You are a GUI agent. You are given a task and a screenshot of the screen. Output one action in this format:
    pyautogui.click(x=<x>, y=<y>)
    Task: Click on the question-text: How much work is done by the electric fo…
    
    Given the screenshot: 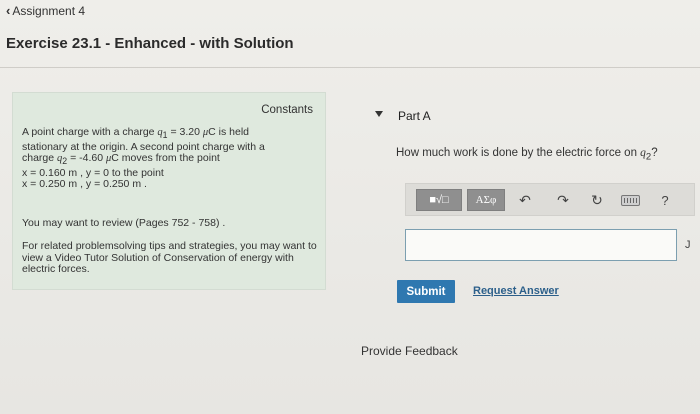 What is the action you would take?
    pyautogui.click(x=527, y=155)
    